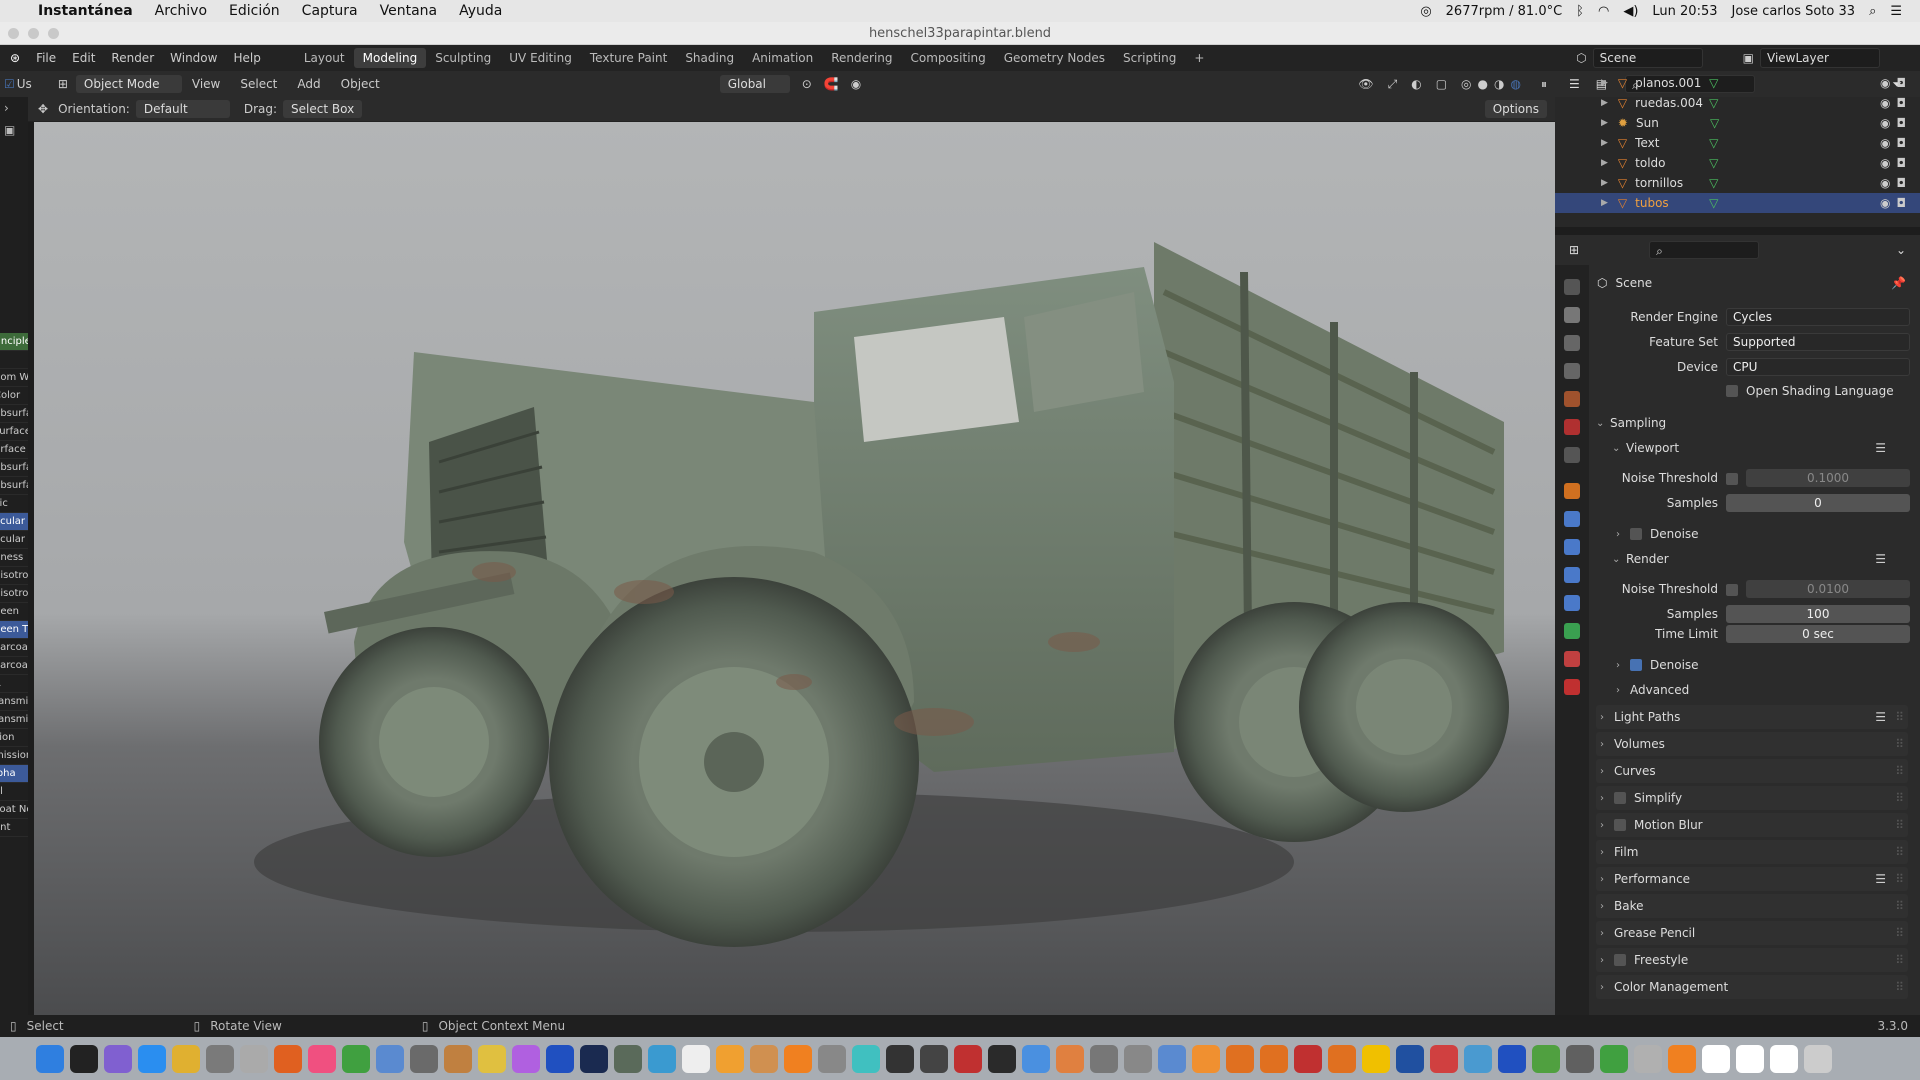  What do you see at coordinates (948, 58) in the screenshot?
I see `tab-compositing: Compositing` at bounding box center [948, 58].